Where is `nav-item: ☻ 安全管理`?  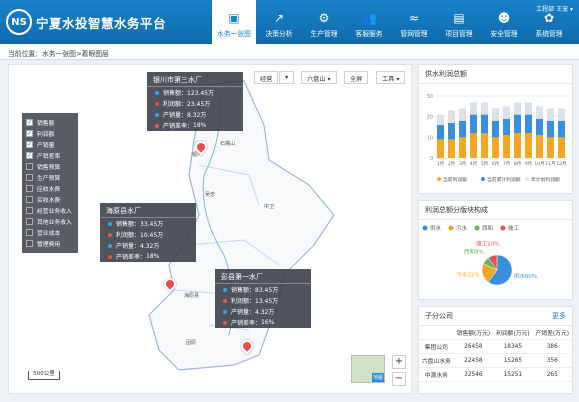 nav-item: ☻ 安全管理 is located at coordinates (504, 22).